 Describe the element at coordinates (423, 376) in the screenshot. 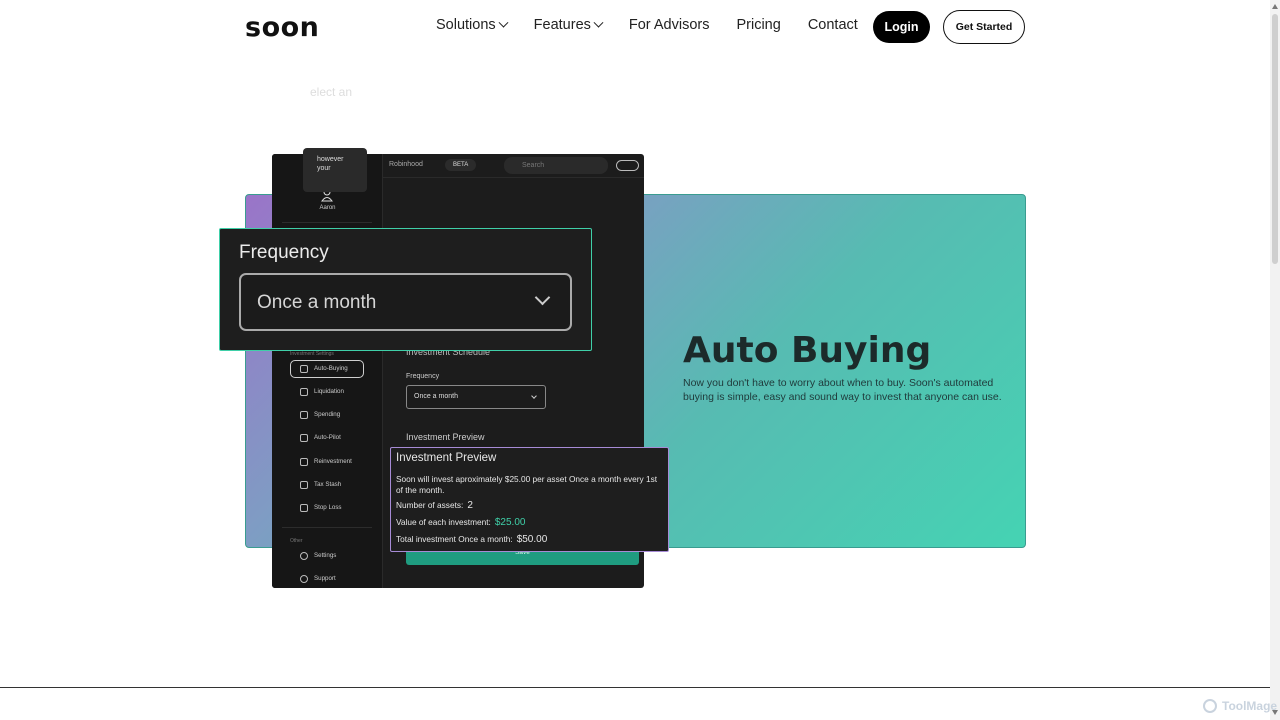

I see `frequency-label: Frequency` at that location.